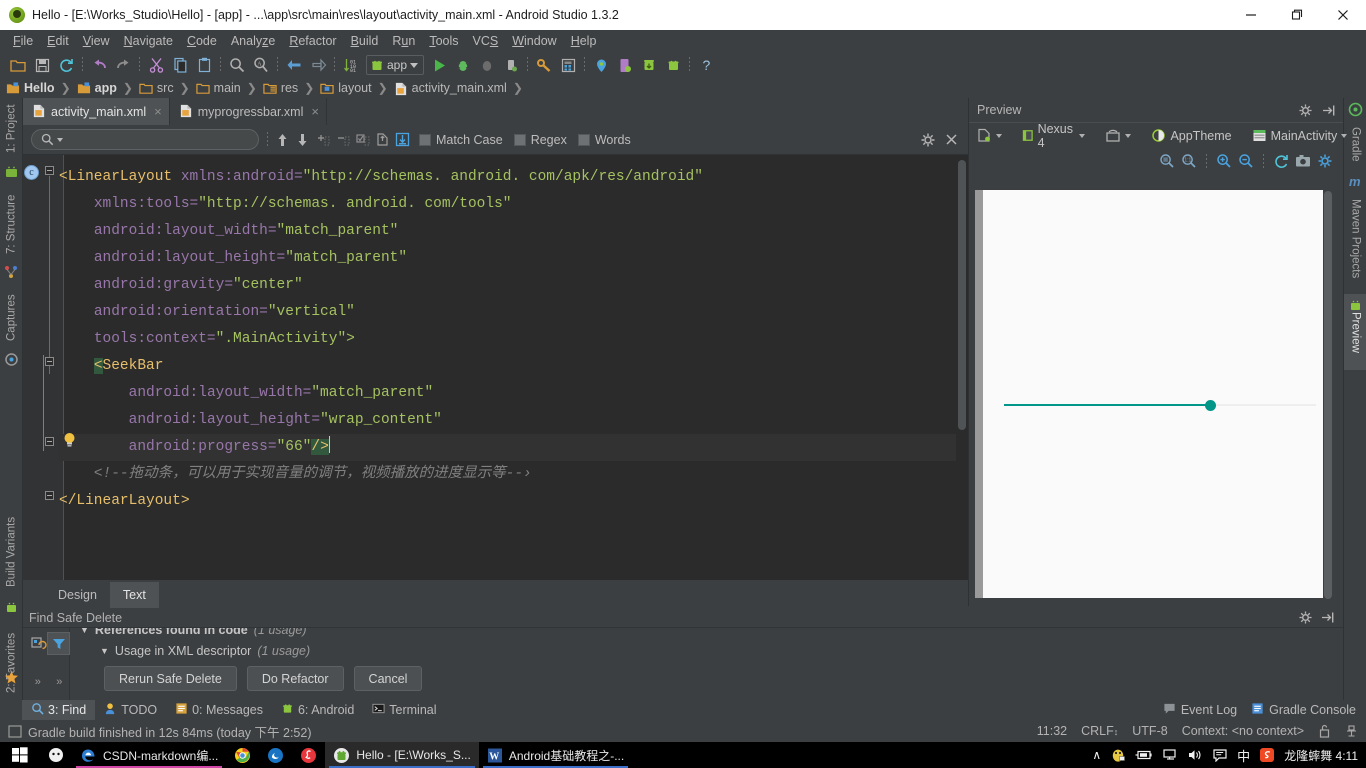 This screenshot has width=1366, height=768. I want to click on taskbar-item-netease-music, so click(308, 755).